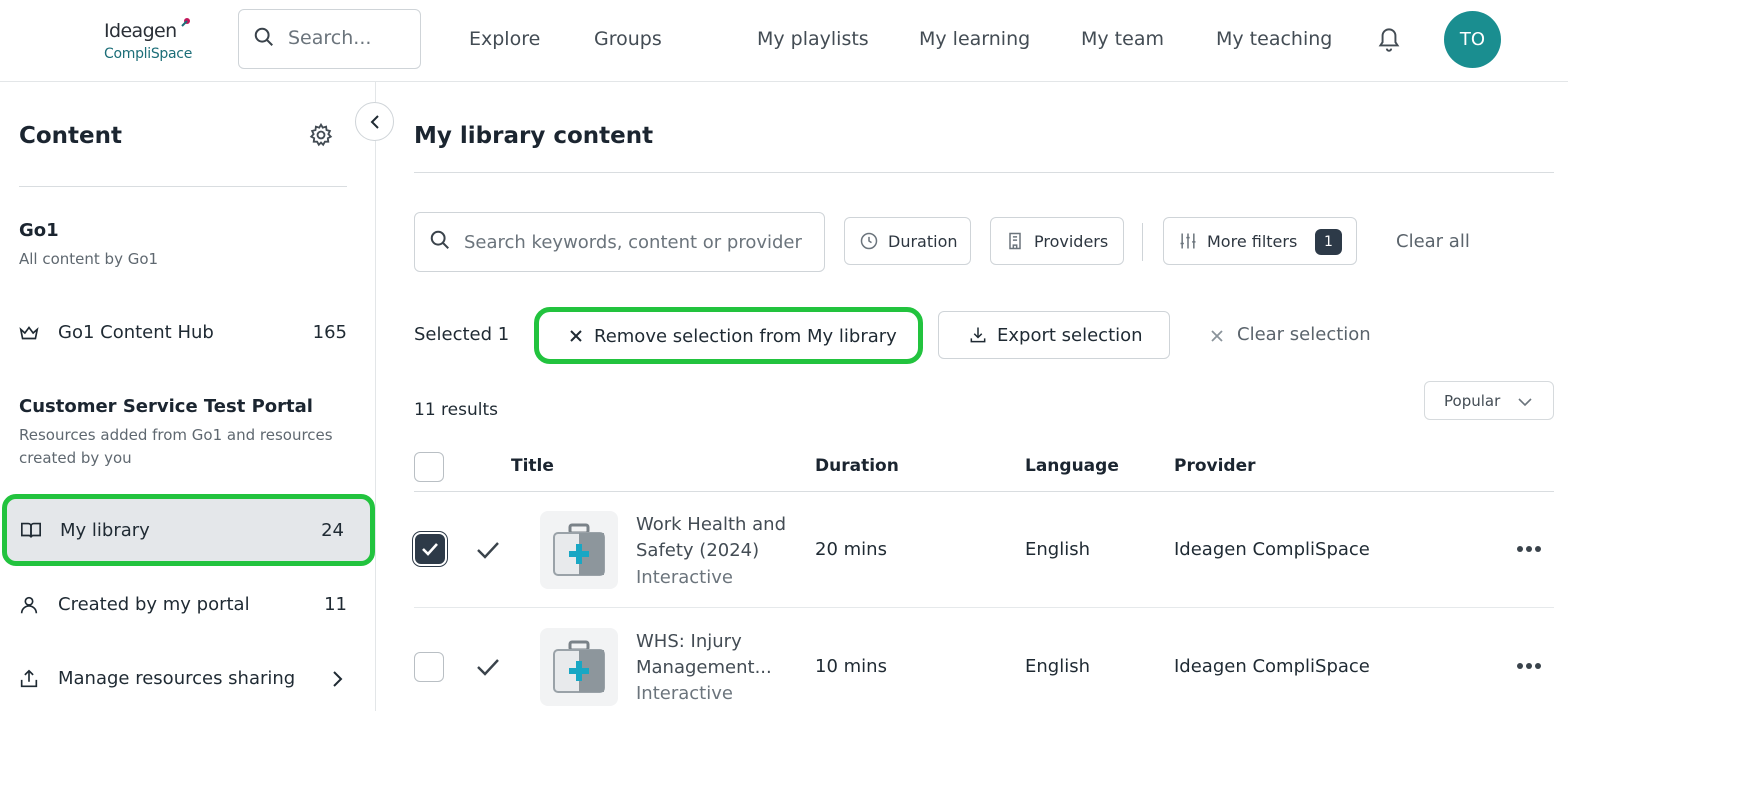  I want to click on more-filters-count-badge: 1, so click(1328, 242).